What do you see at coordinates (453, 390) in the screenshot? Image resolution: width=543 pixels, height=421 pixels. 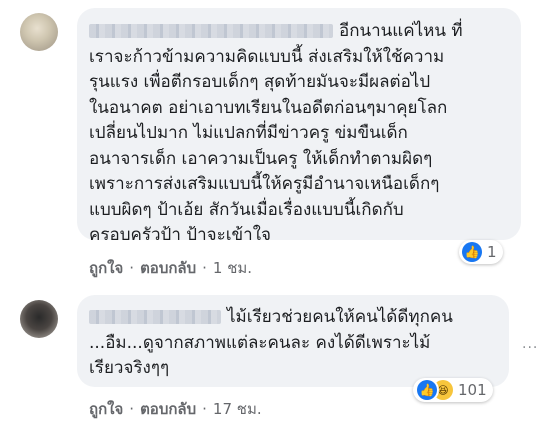 I see `reaction-summary: 👍 😆 101` at bounding box center [453, 390].